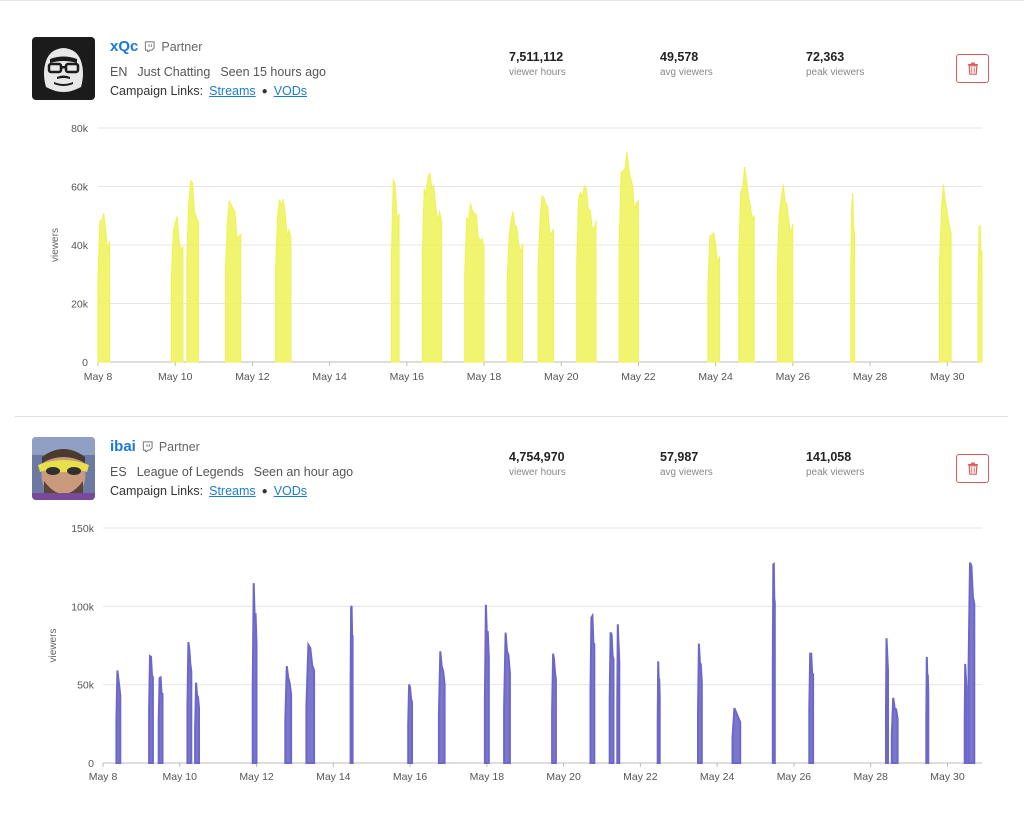  I want to click on stat-label: viewer hours, so click(537, 72).